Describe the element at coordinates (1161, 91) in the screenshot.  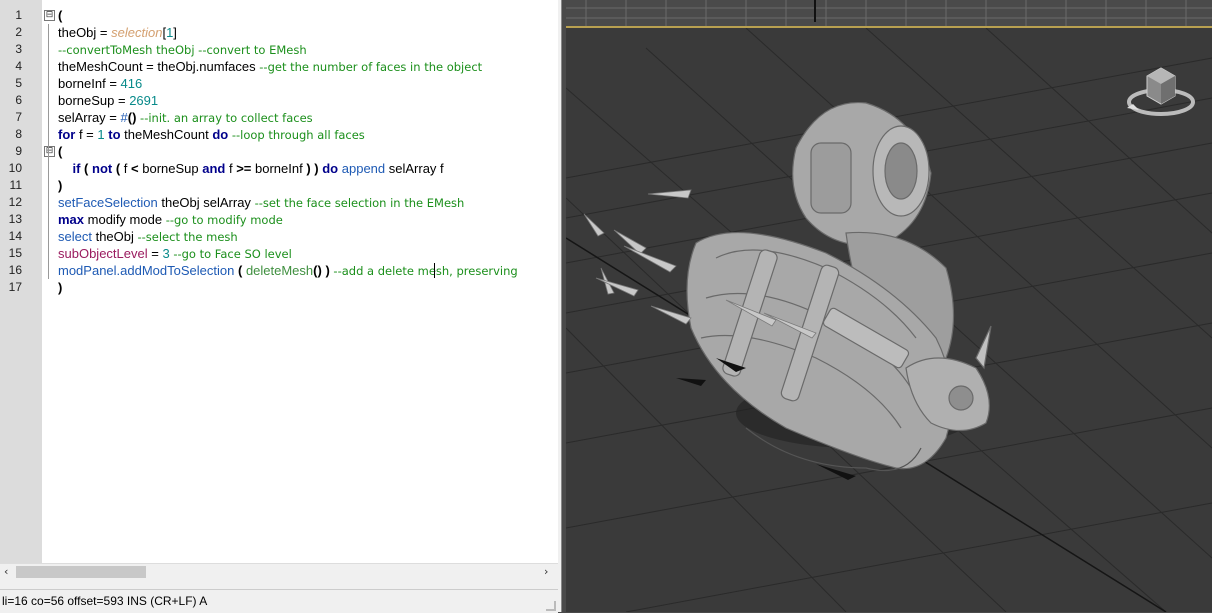
I see `viewcube-icon` at that location.